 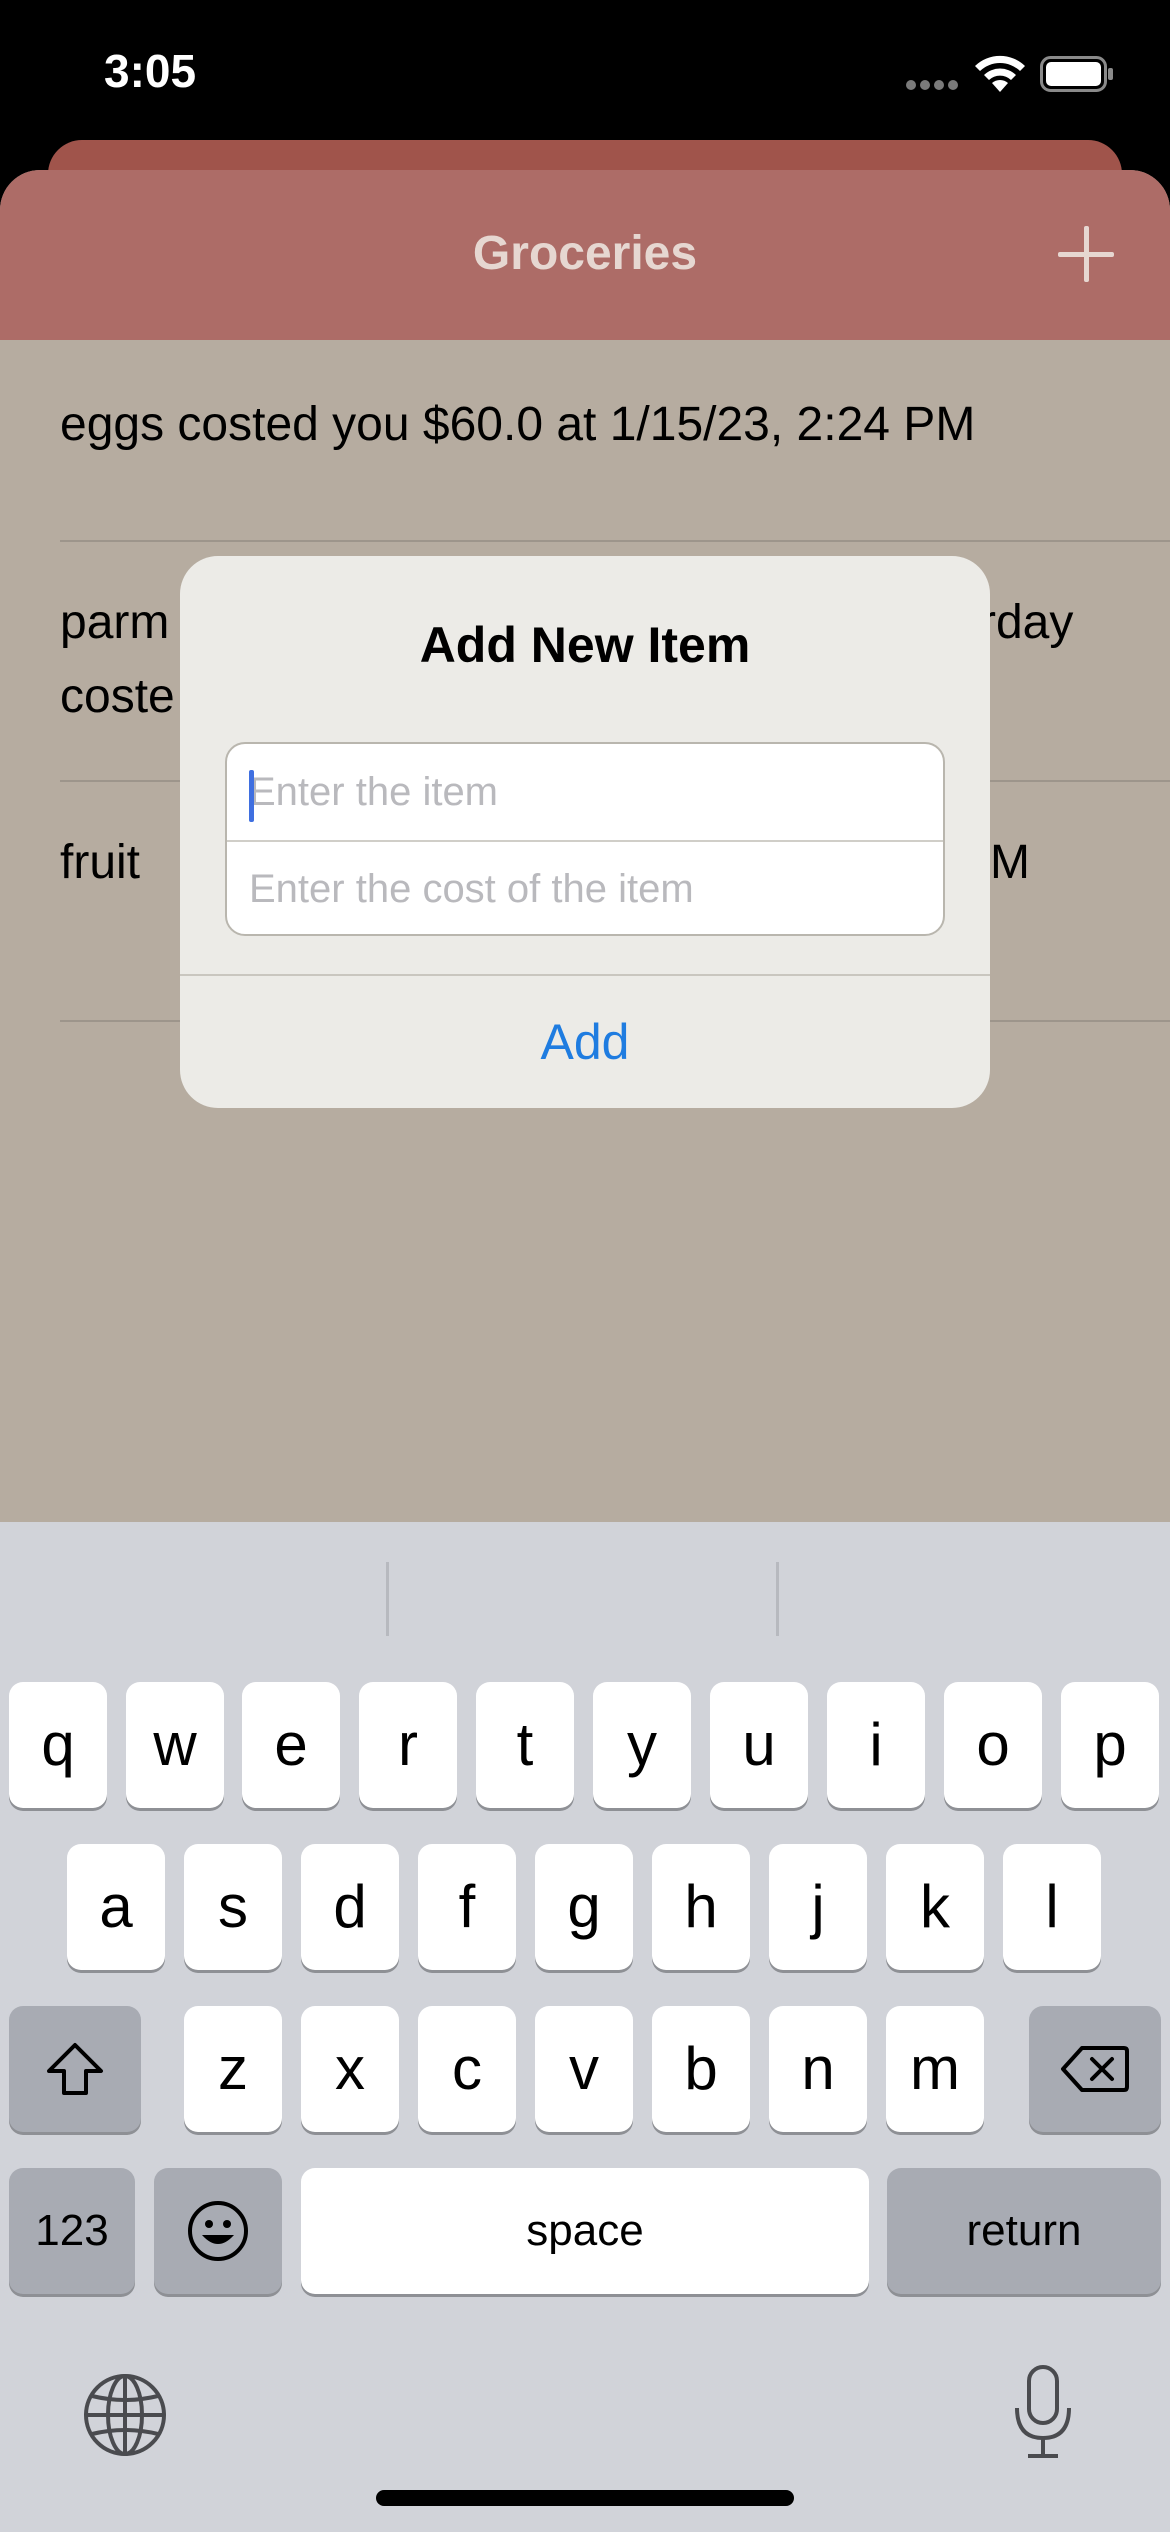 What do you see at coordinates (150, 71) in the screenshot?
I see `status-time: 3:05` at bounding box center [150, 71].